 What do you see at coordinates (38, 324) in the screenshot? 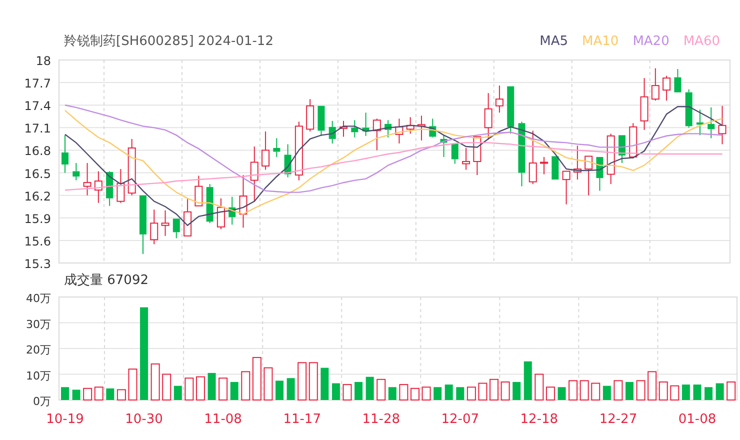
I see `axis-label: 30万` at bounding box center [38, 324].